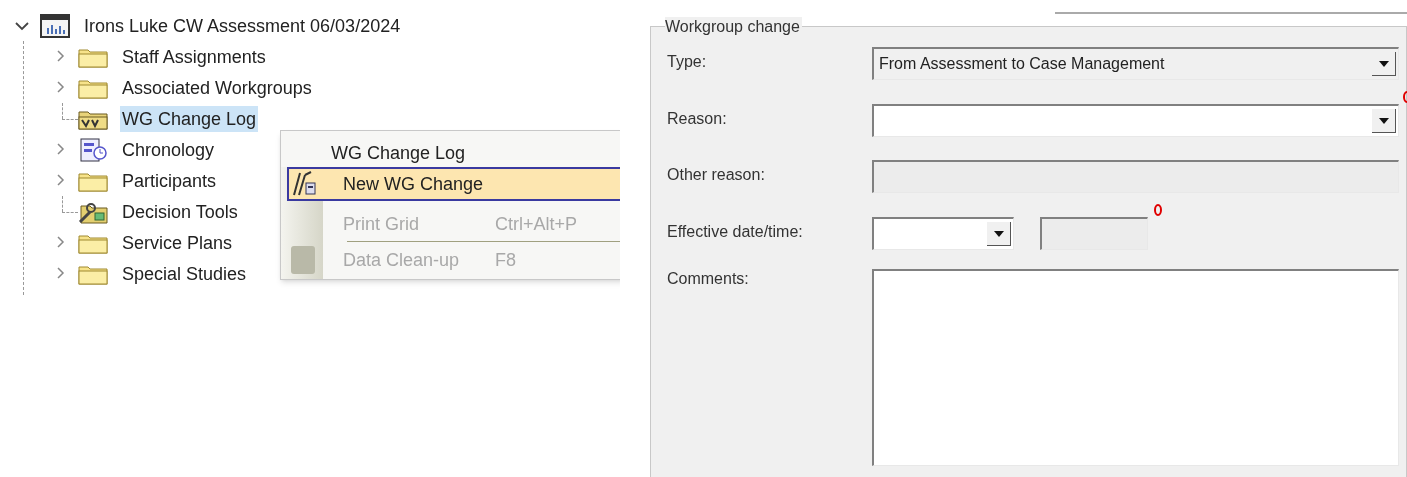  Describe the element at coordinates (733, 27) in the screenshot. I see `group-legend: Workgroup change` at that location.